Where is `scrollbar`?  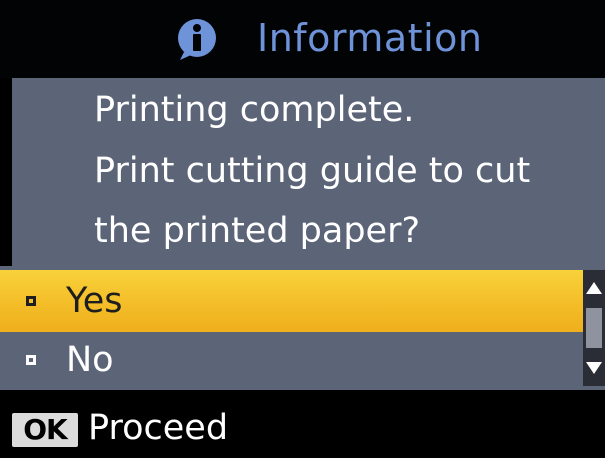 scrollbar is located at coordinates (594, 328).